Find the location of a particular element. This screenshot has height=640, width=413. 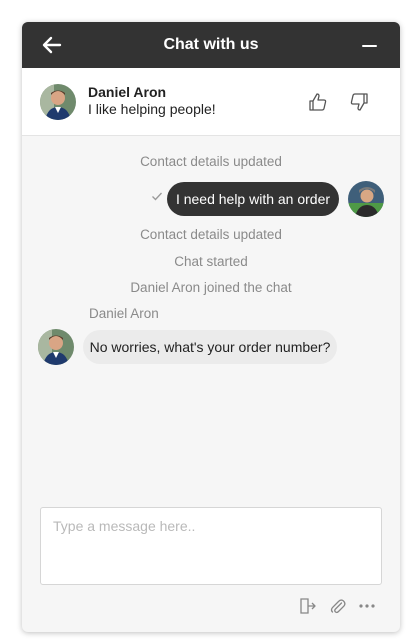

chat-header: Chat with us is located at coordinates (211, 45).